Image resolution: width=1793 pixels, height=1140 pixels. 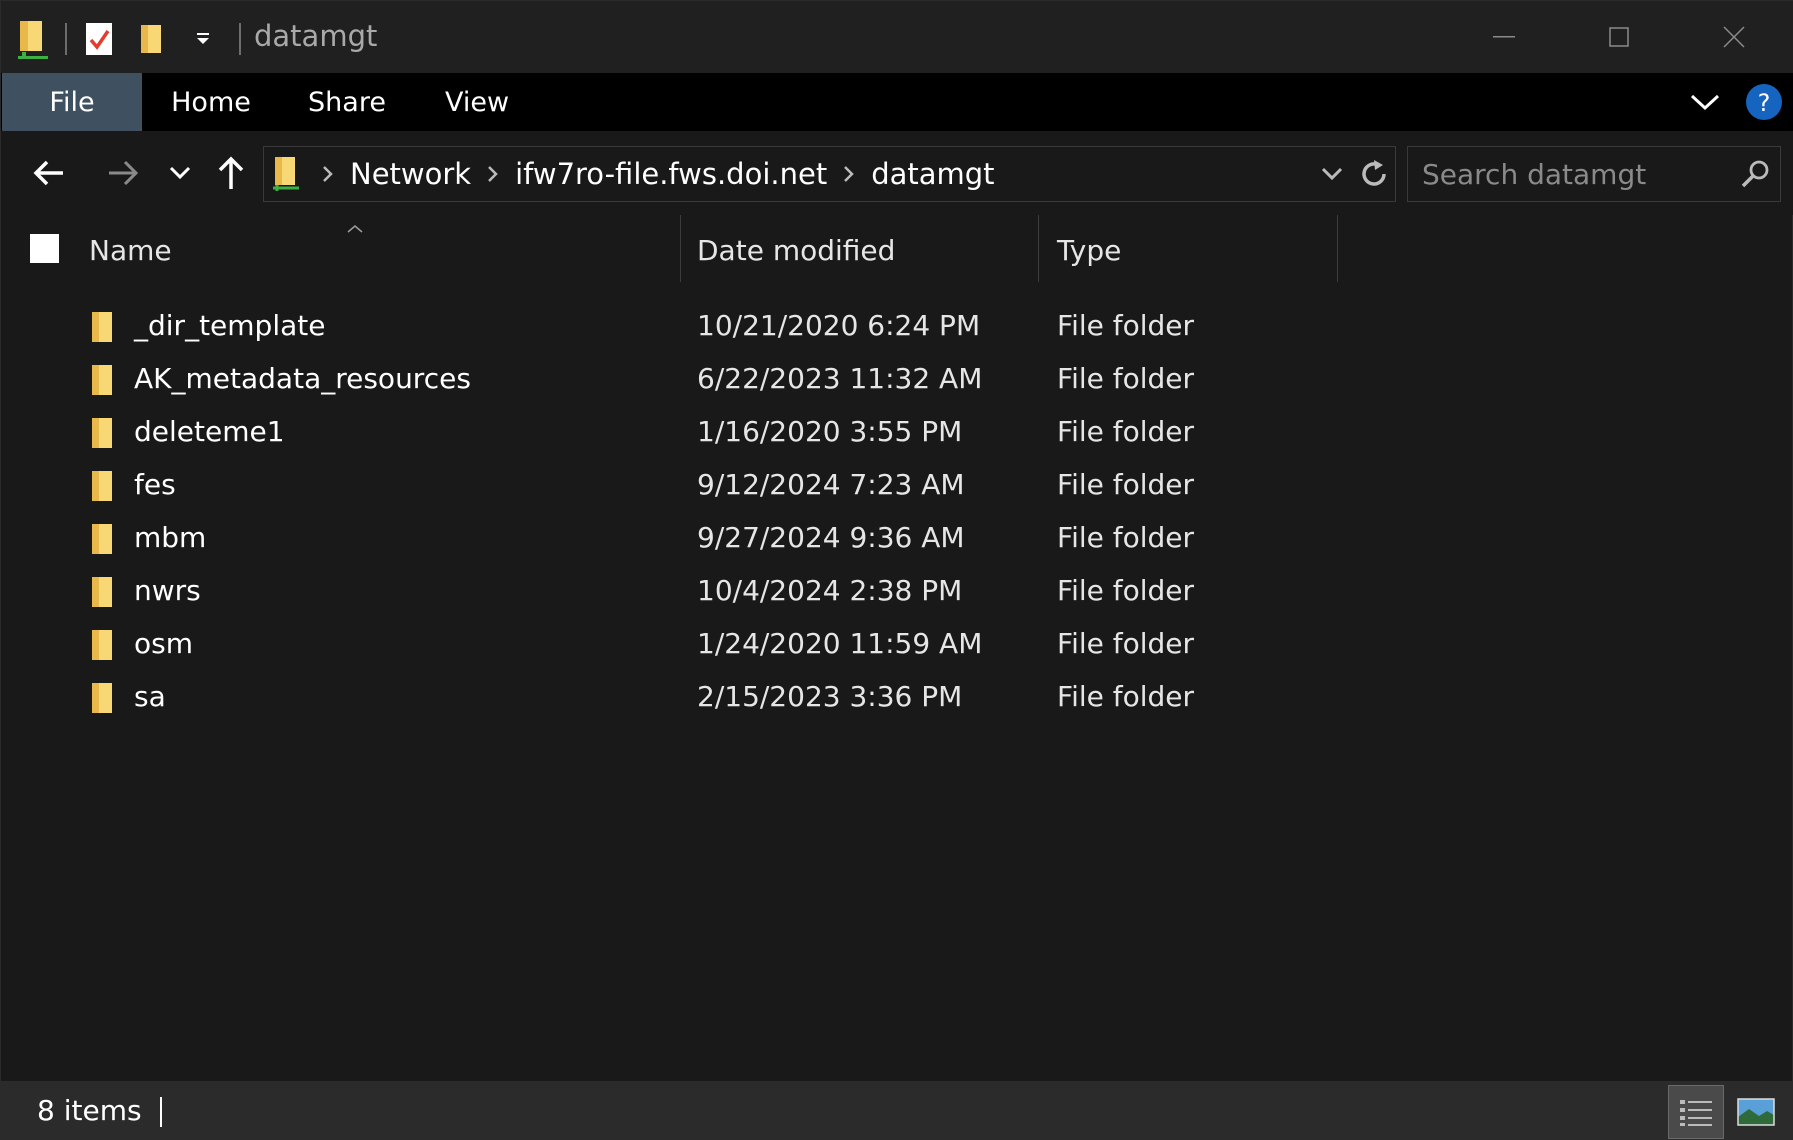 What do you see at coordinates (830, 431) in the screenshot?
I see `file-date-modified: 1/16/2020 3:55 PM` at bounding box center [830, 431].